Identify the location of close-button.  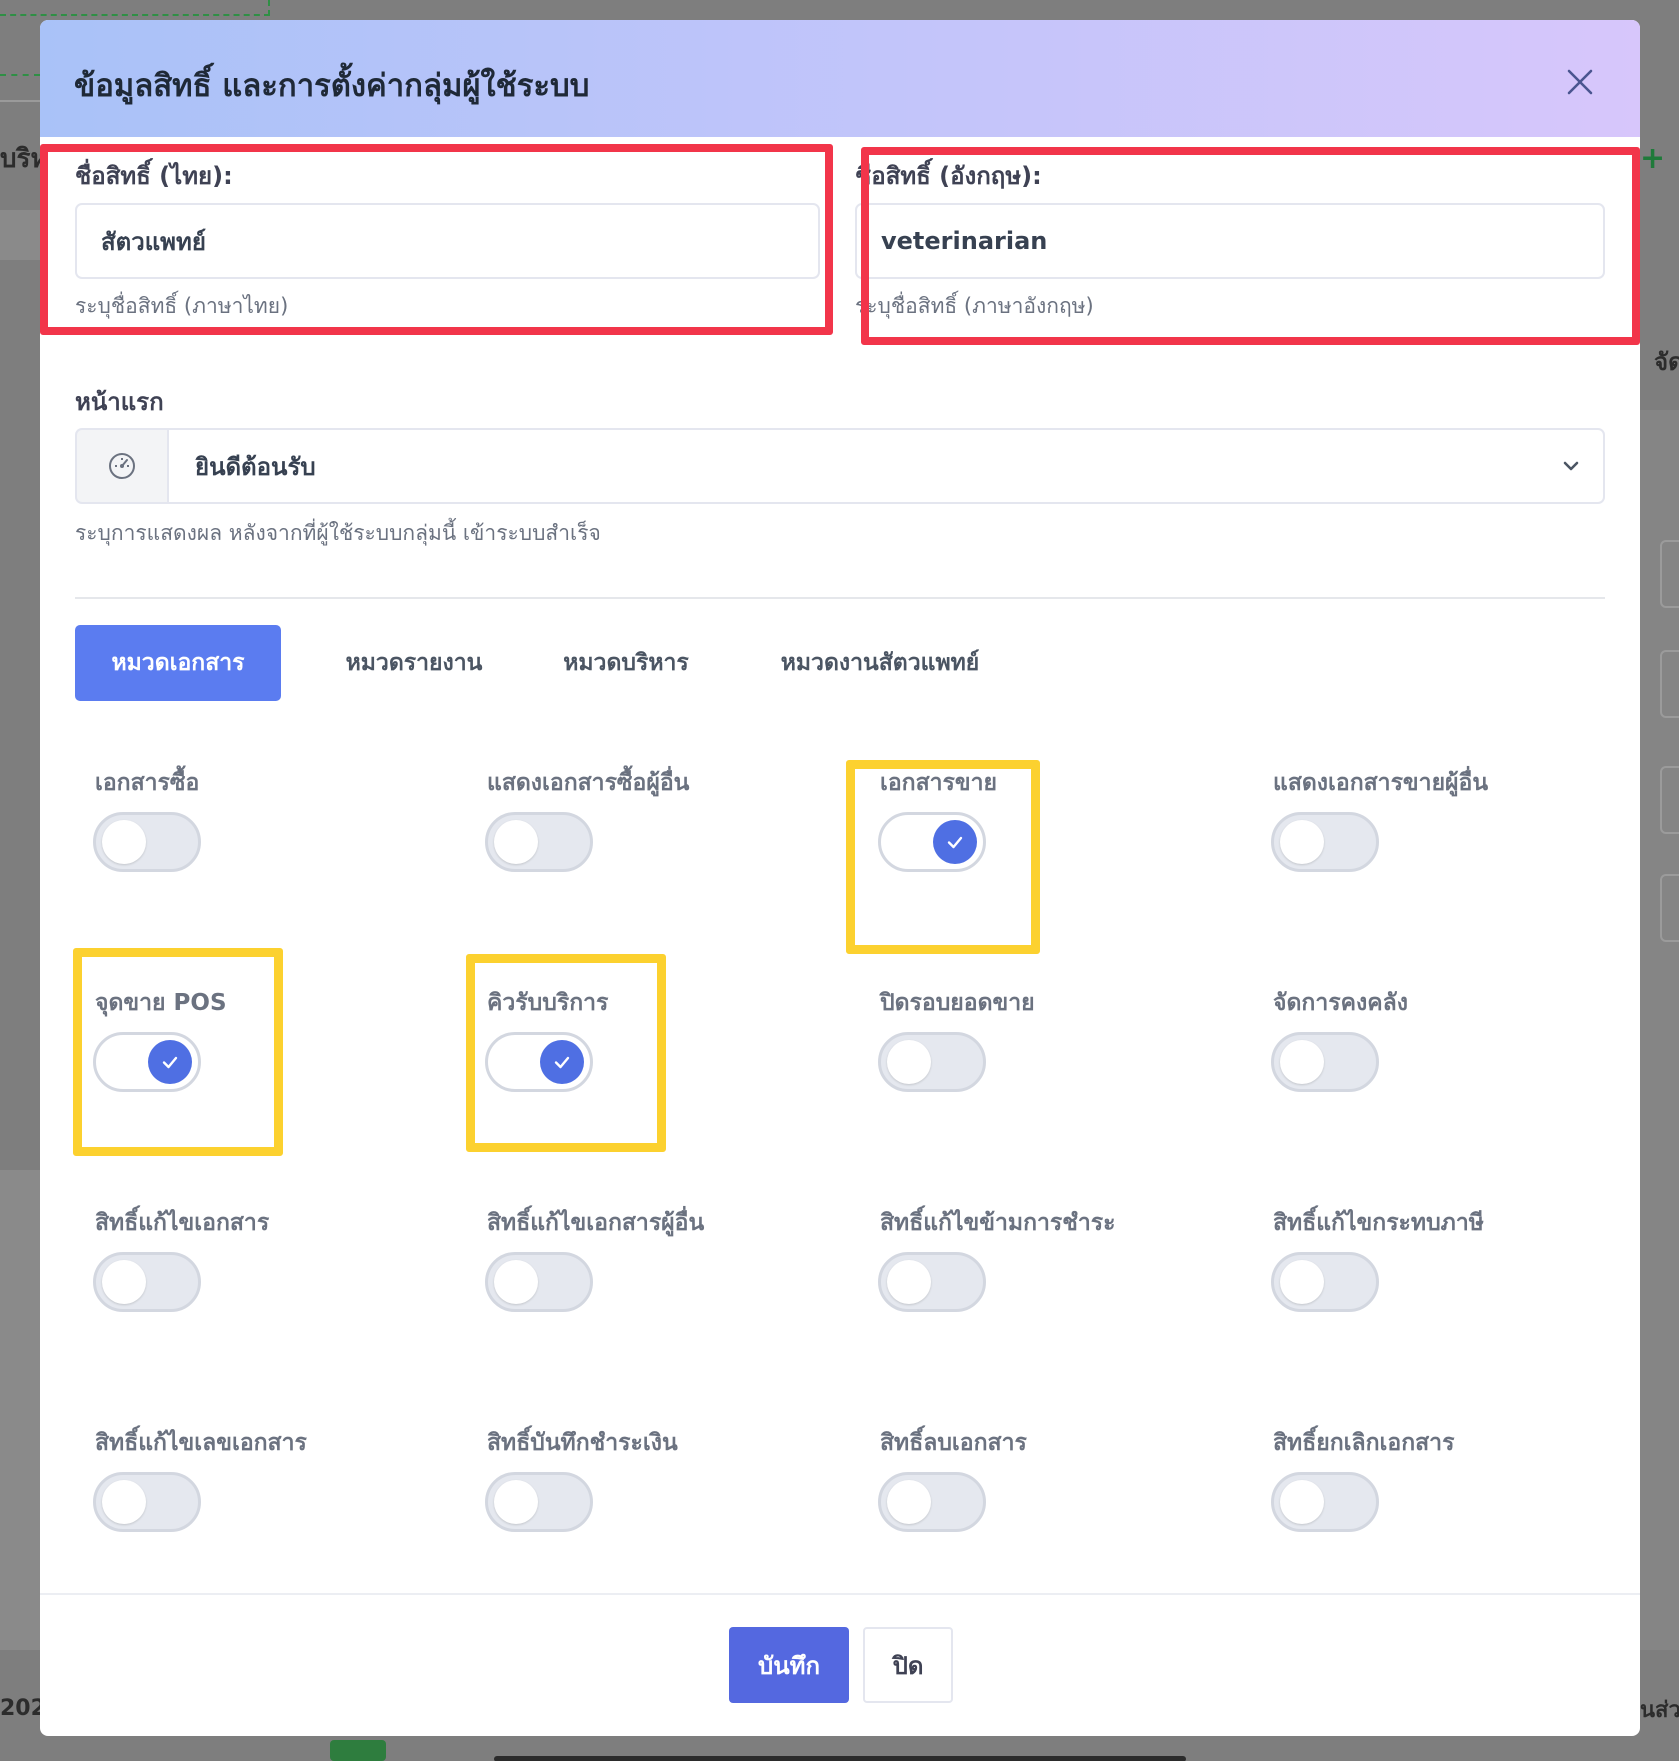
(1580, 82).